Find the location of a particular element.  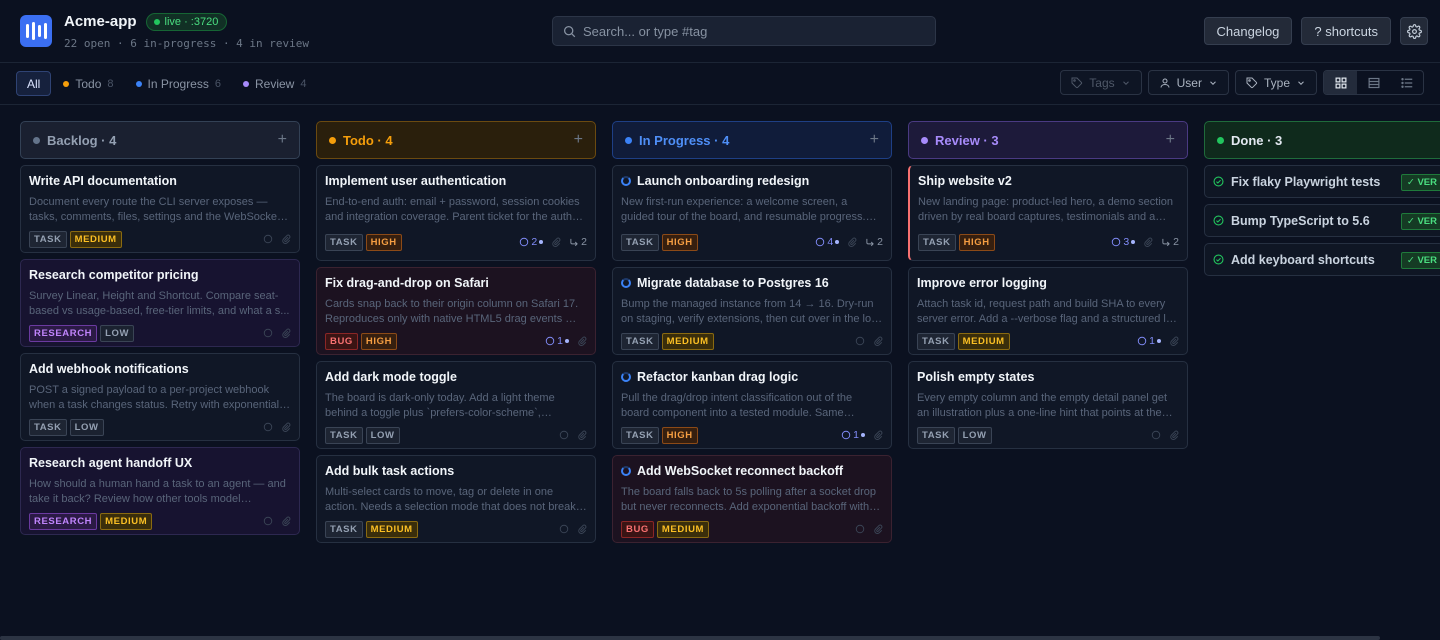

card-title: Write API documentation is located at coordinates (103, 181).